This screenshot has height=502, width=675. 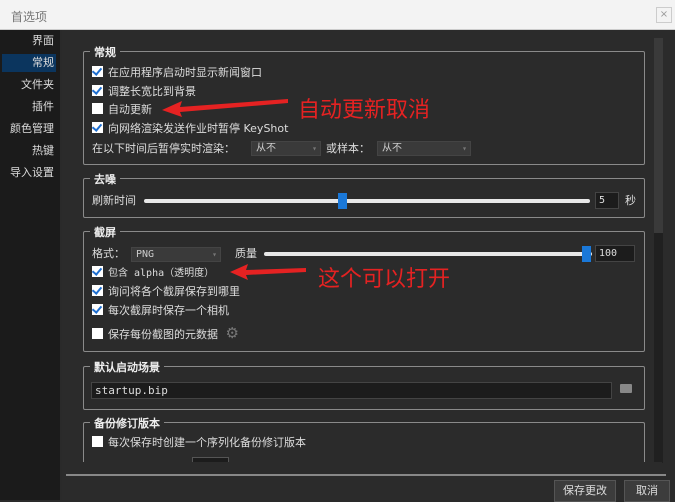 What do you see at coordinates (108, 253) in the screenshot?
I see `format-label: 格式：` at bounding box center [108, 253].